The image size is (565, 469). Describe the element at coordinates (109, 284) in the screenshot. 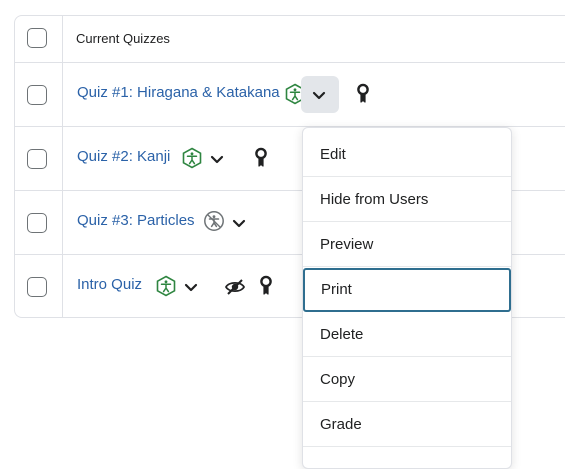

I see `quiz-link: Intro Quiz` at that location.